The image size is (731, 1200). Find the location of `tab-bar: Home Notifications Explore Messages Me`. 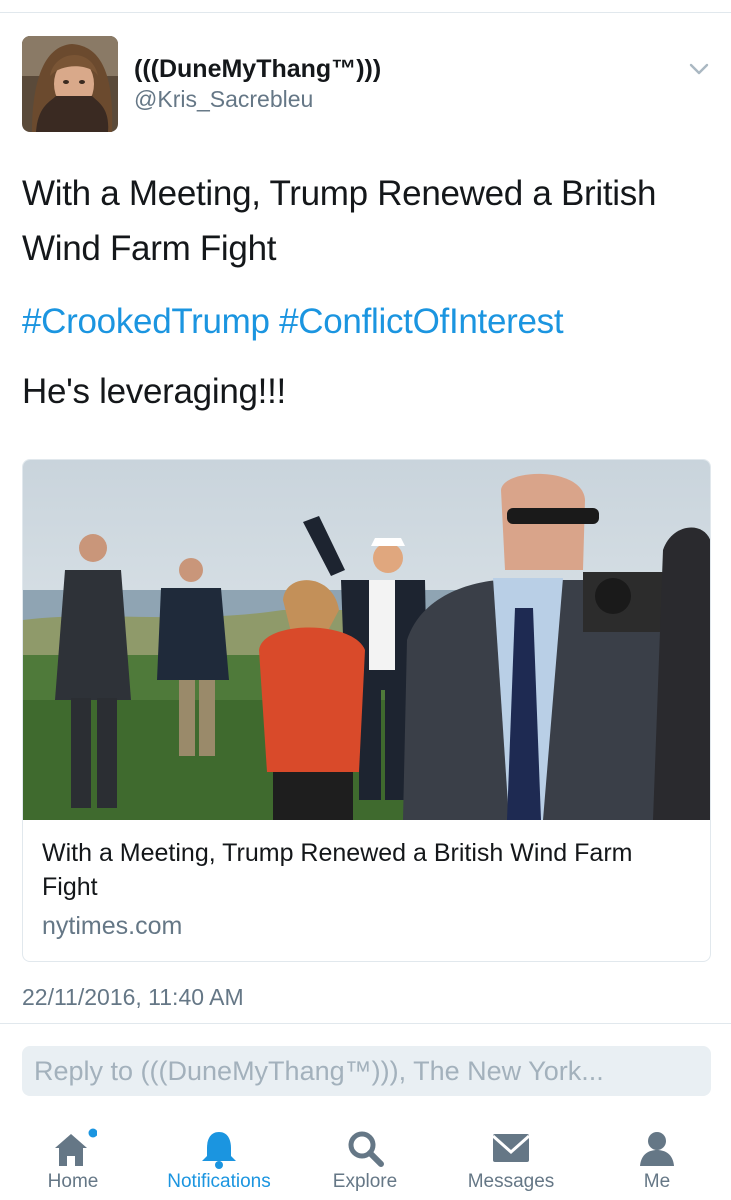

tab-bar: Home Notifications Explore Messages Me is located at coordinates (365, 1159).